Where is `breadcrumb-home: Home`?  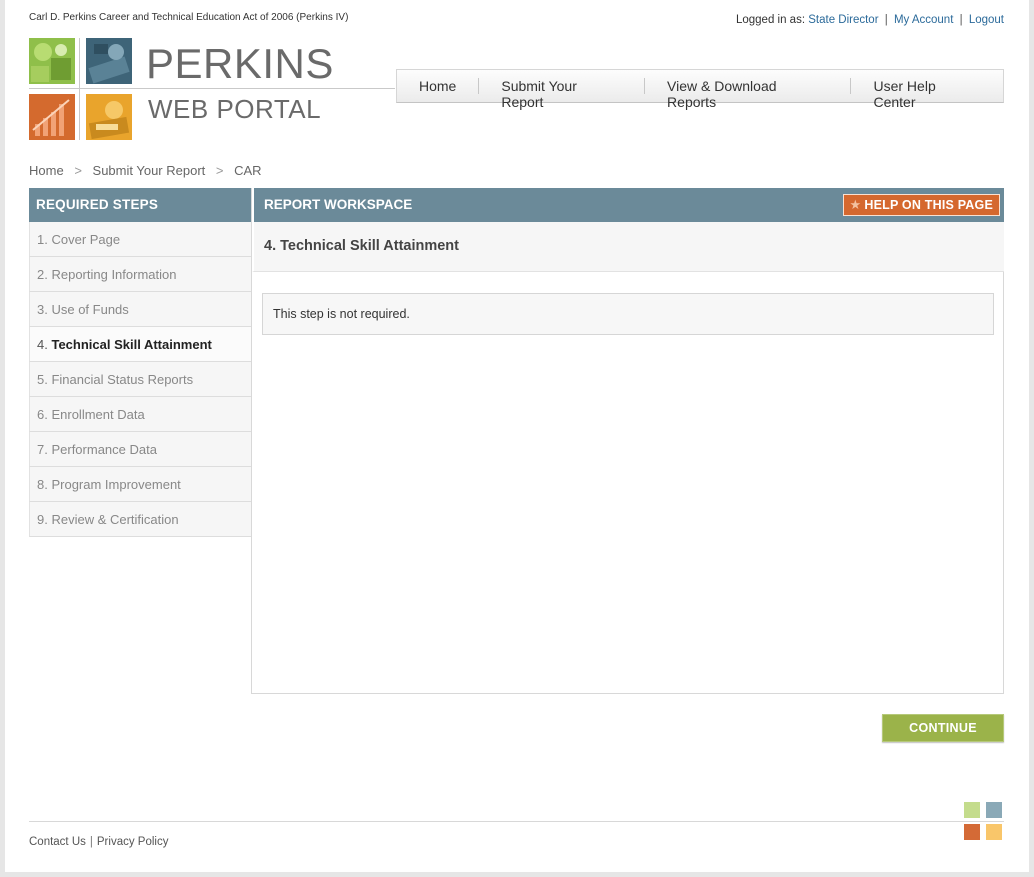
breadcrumb-home: Home is located at coordinates (46, 170).